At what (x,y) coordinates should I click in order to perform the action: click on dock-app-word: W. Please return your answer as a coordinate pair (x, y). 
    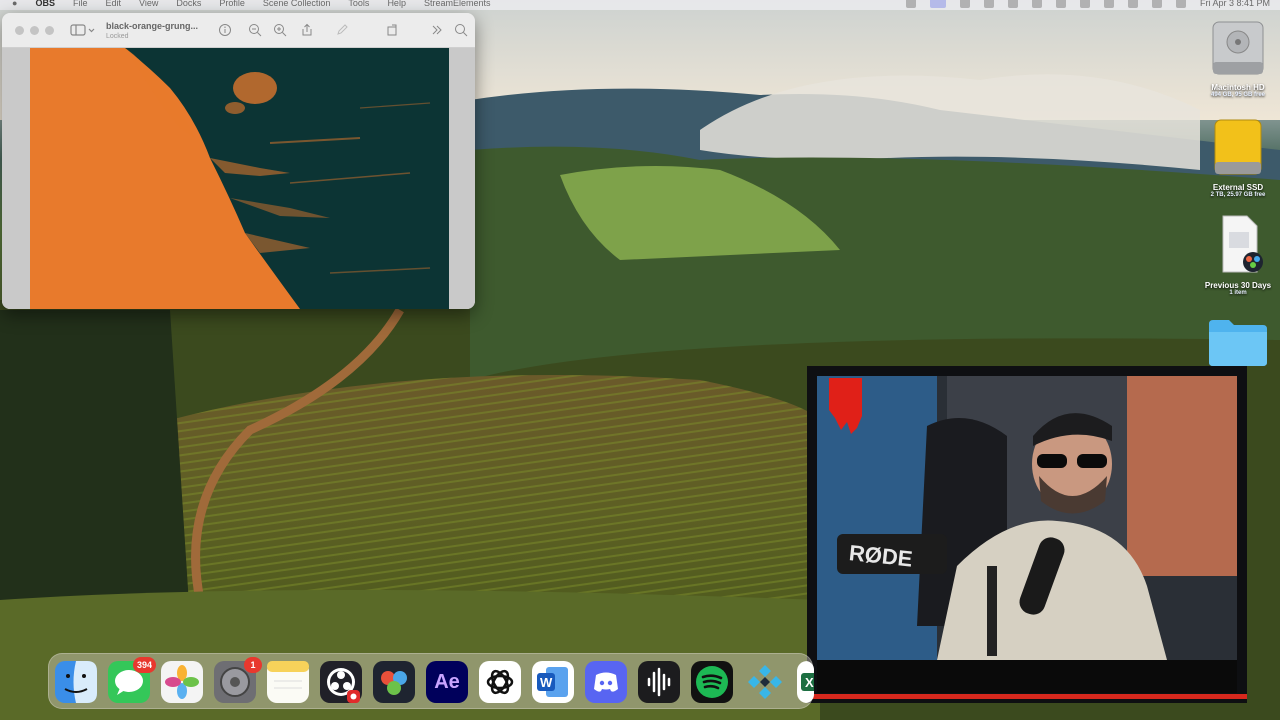
    Looking at the image, I should click on (553, 682).